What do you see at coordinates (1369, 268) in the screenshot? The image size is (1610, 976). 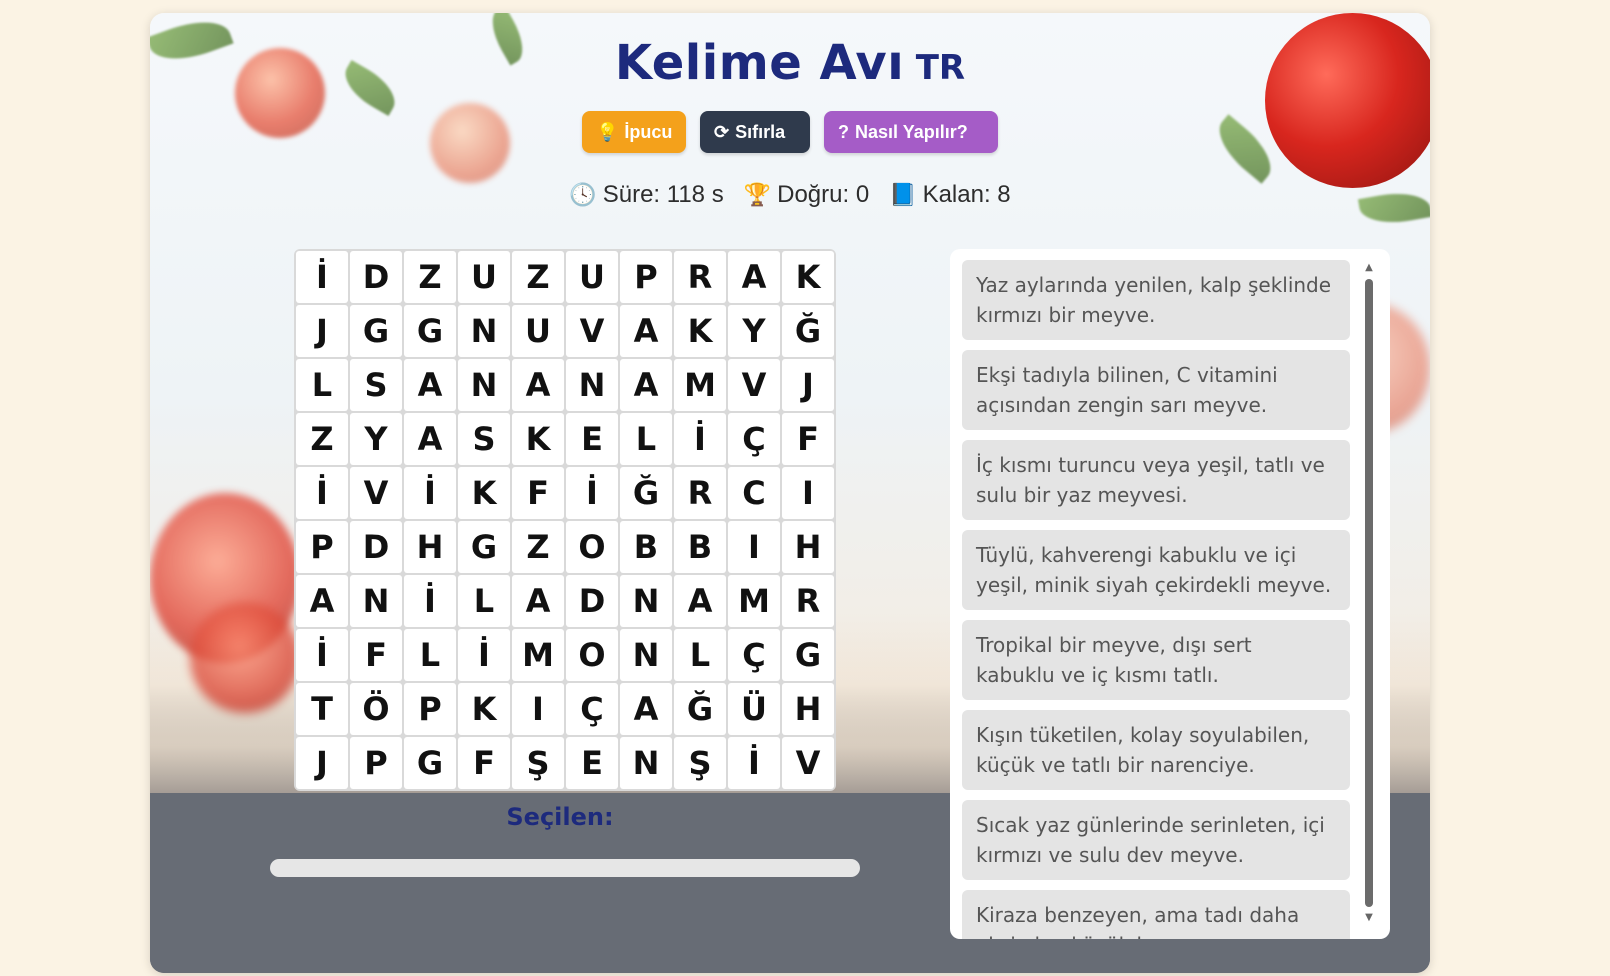 I see `scroll-up-arrow-icon: ▲` at bounding box center [1369, 268].